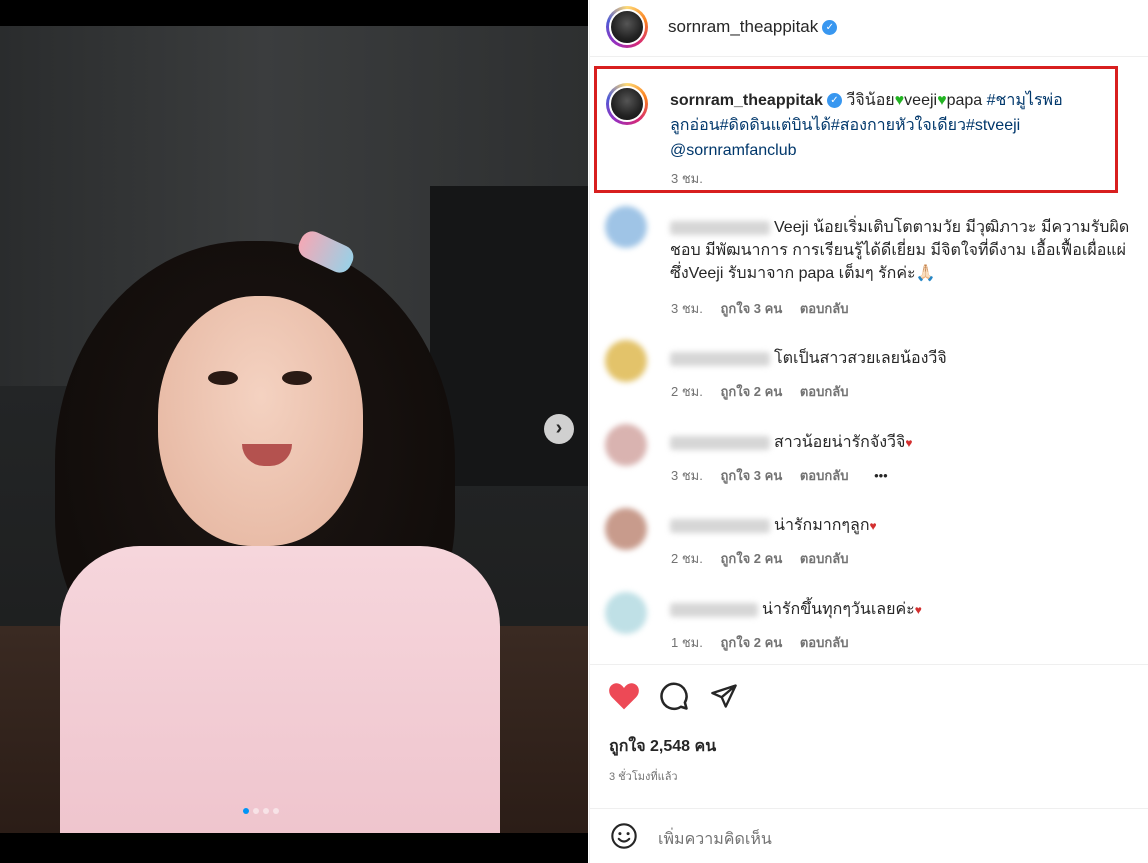  I want to click on comment-text: โตเป็นสาวสวยเลยน้องวีจิ, so click(905, 358).